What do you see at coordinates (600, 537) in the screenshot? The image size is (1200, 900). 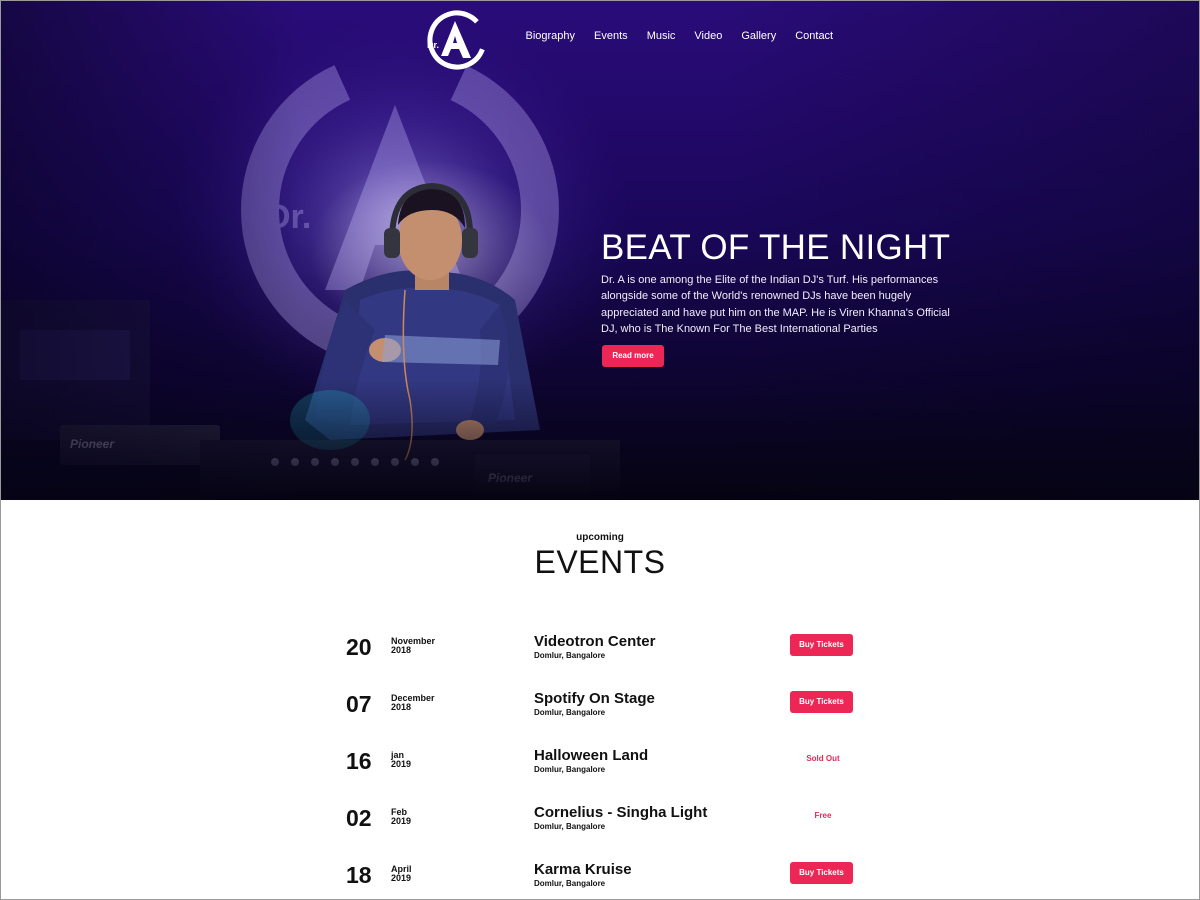 I see `events-kicker: upcoming` at bounding box center [600, 537].